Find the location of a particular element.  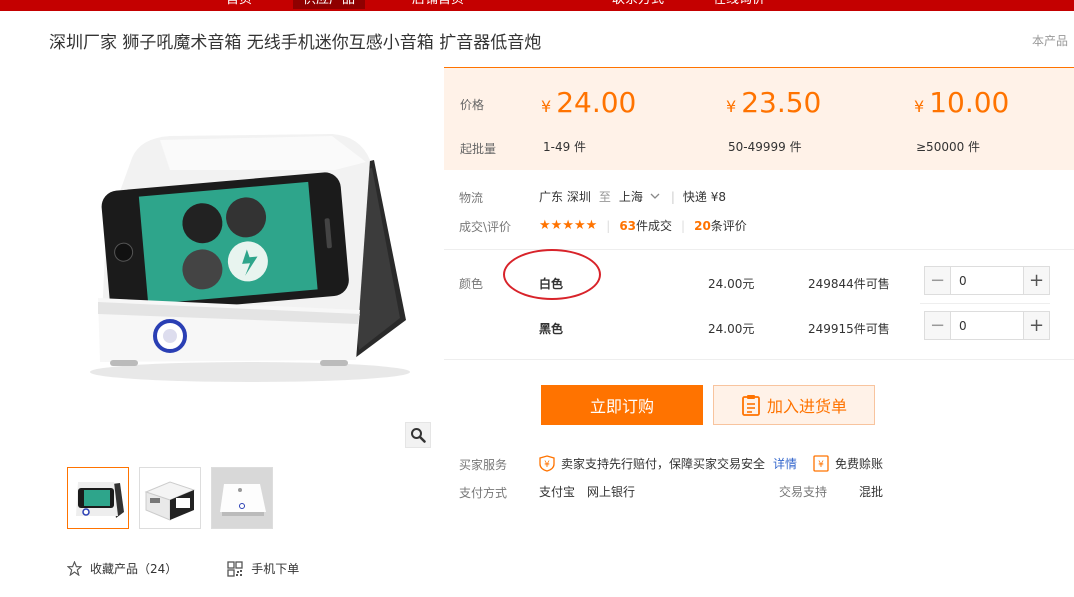

sku-name: 白色 is located at coordinates (551, 283).